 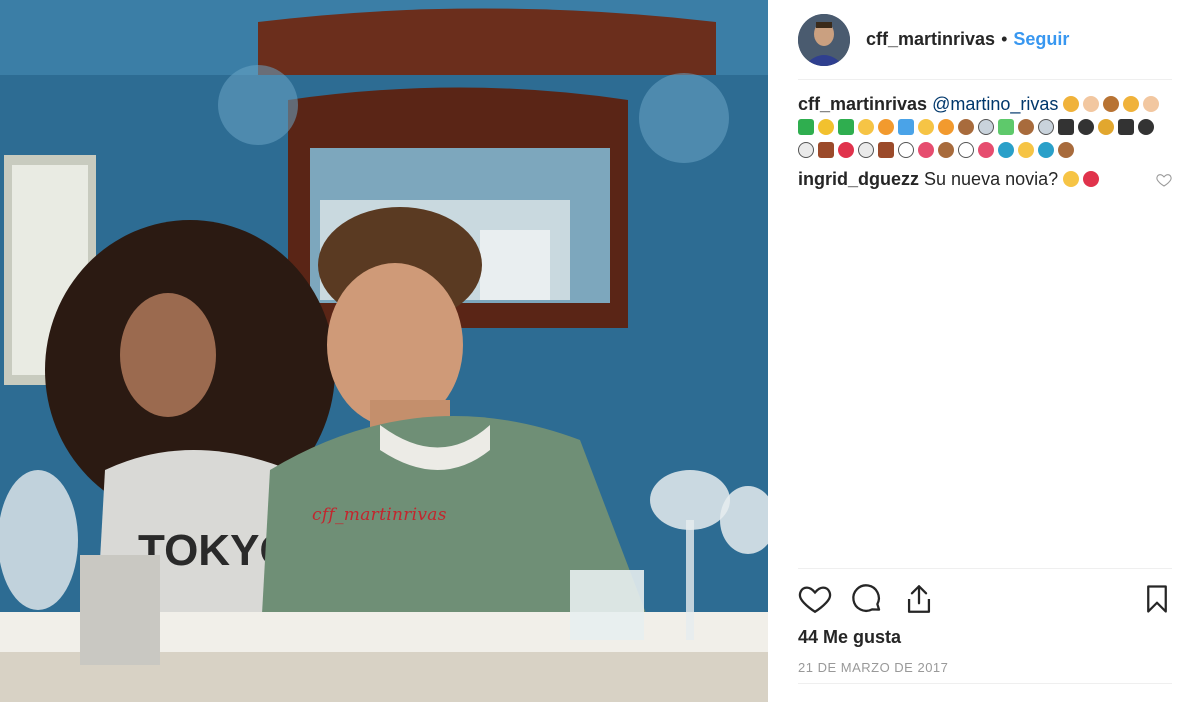 What do you see at coordinates (930, 39) in the screenshot?
I see `header-username: cff_martinrivas` at bounding box center [930, 39].